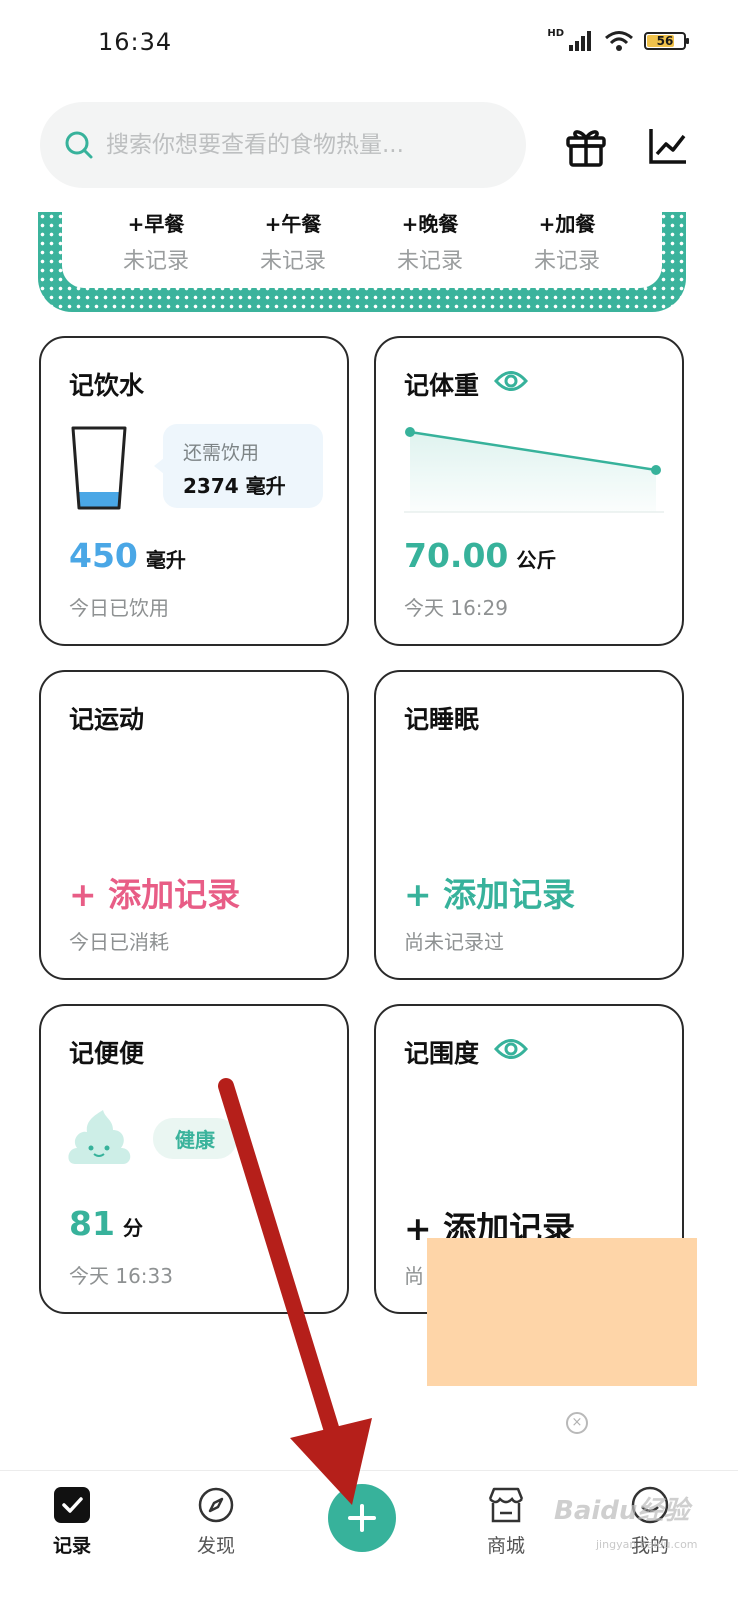 This screenshot has width=738, height=1601. Describe the element at coordinates (534, 470) in the screenshot. I see `weight-trend-chart` at that location.